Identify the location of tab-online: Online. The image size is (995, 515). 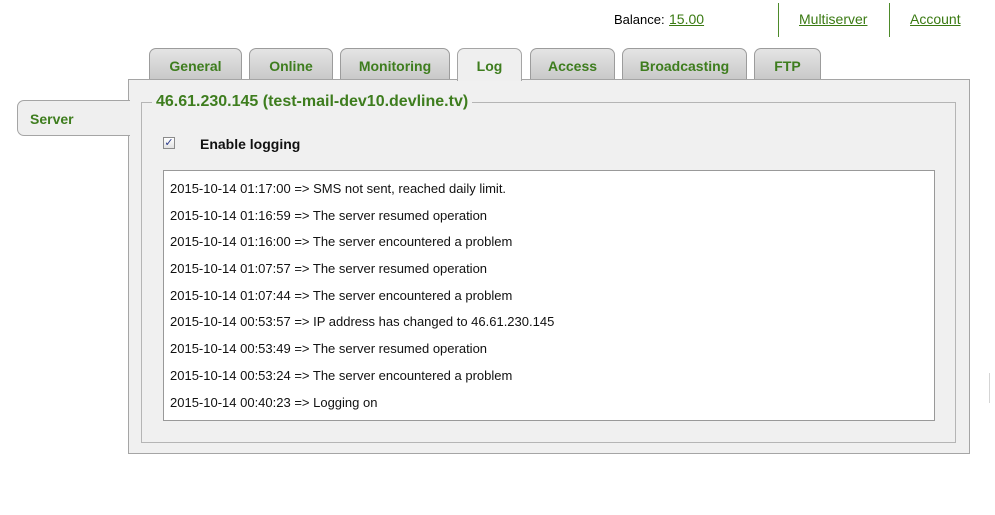
(291, 63).